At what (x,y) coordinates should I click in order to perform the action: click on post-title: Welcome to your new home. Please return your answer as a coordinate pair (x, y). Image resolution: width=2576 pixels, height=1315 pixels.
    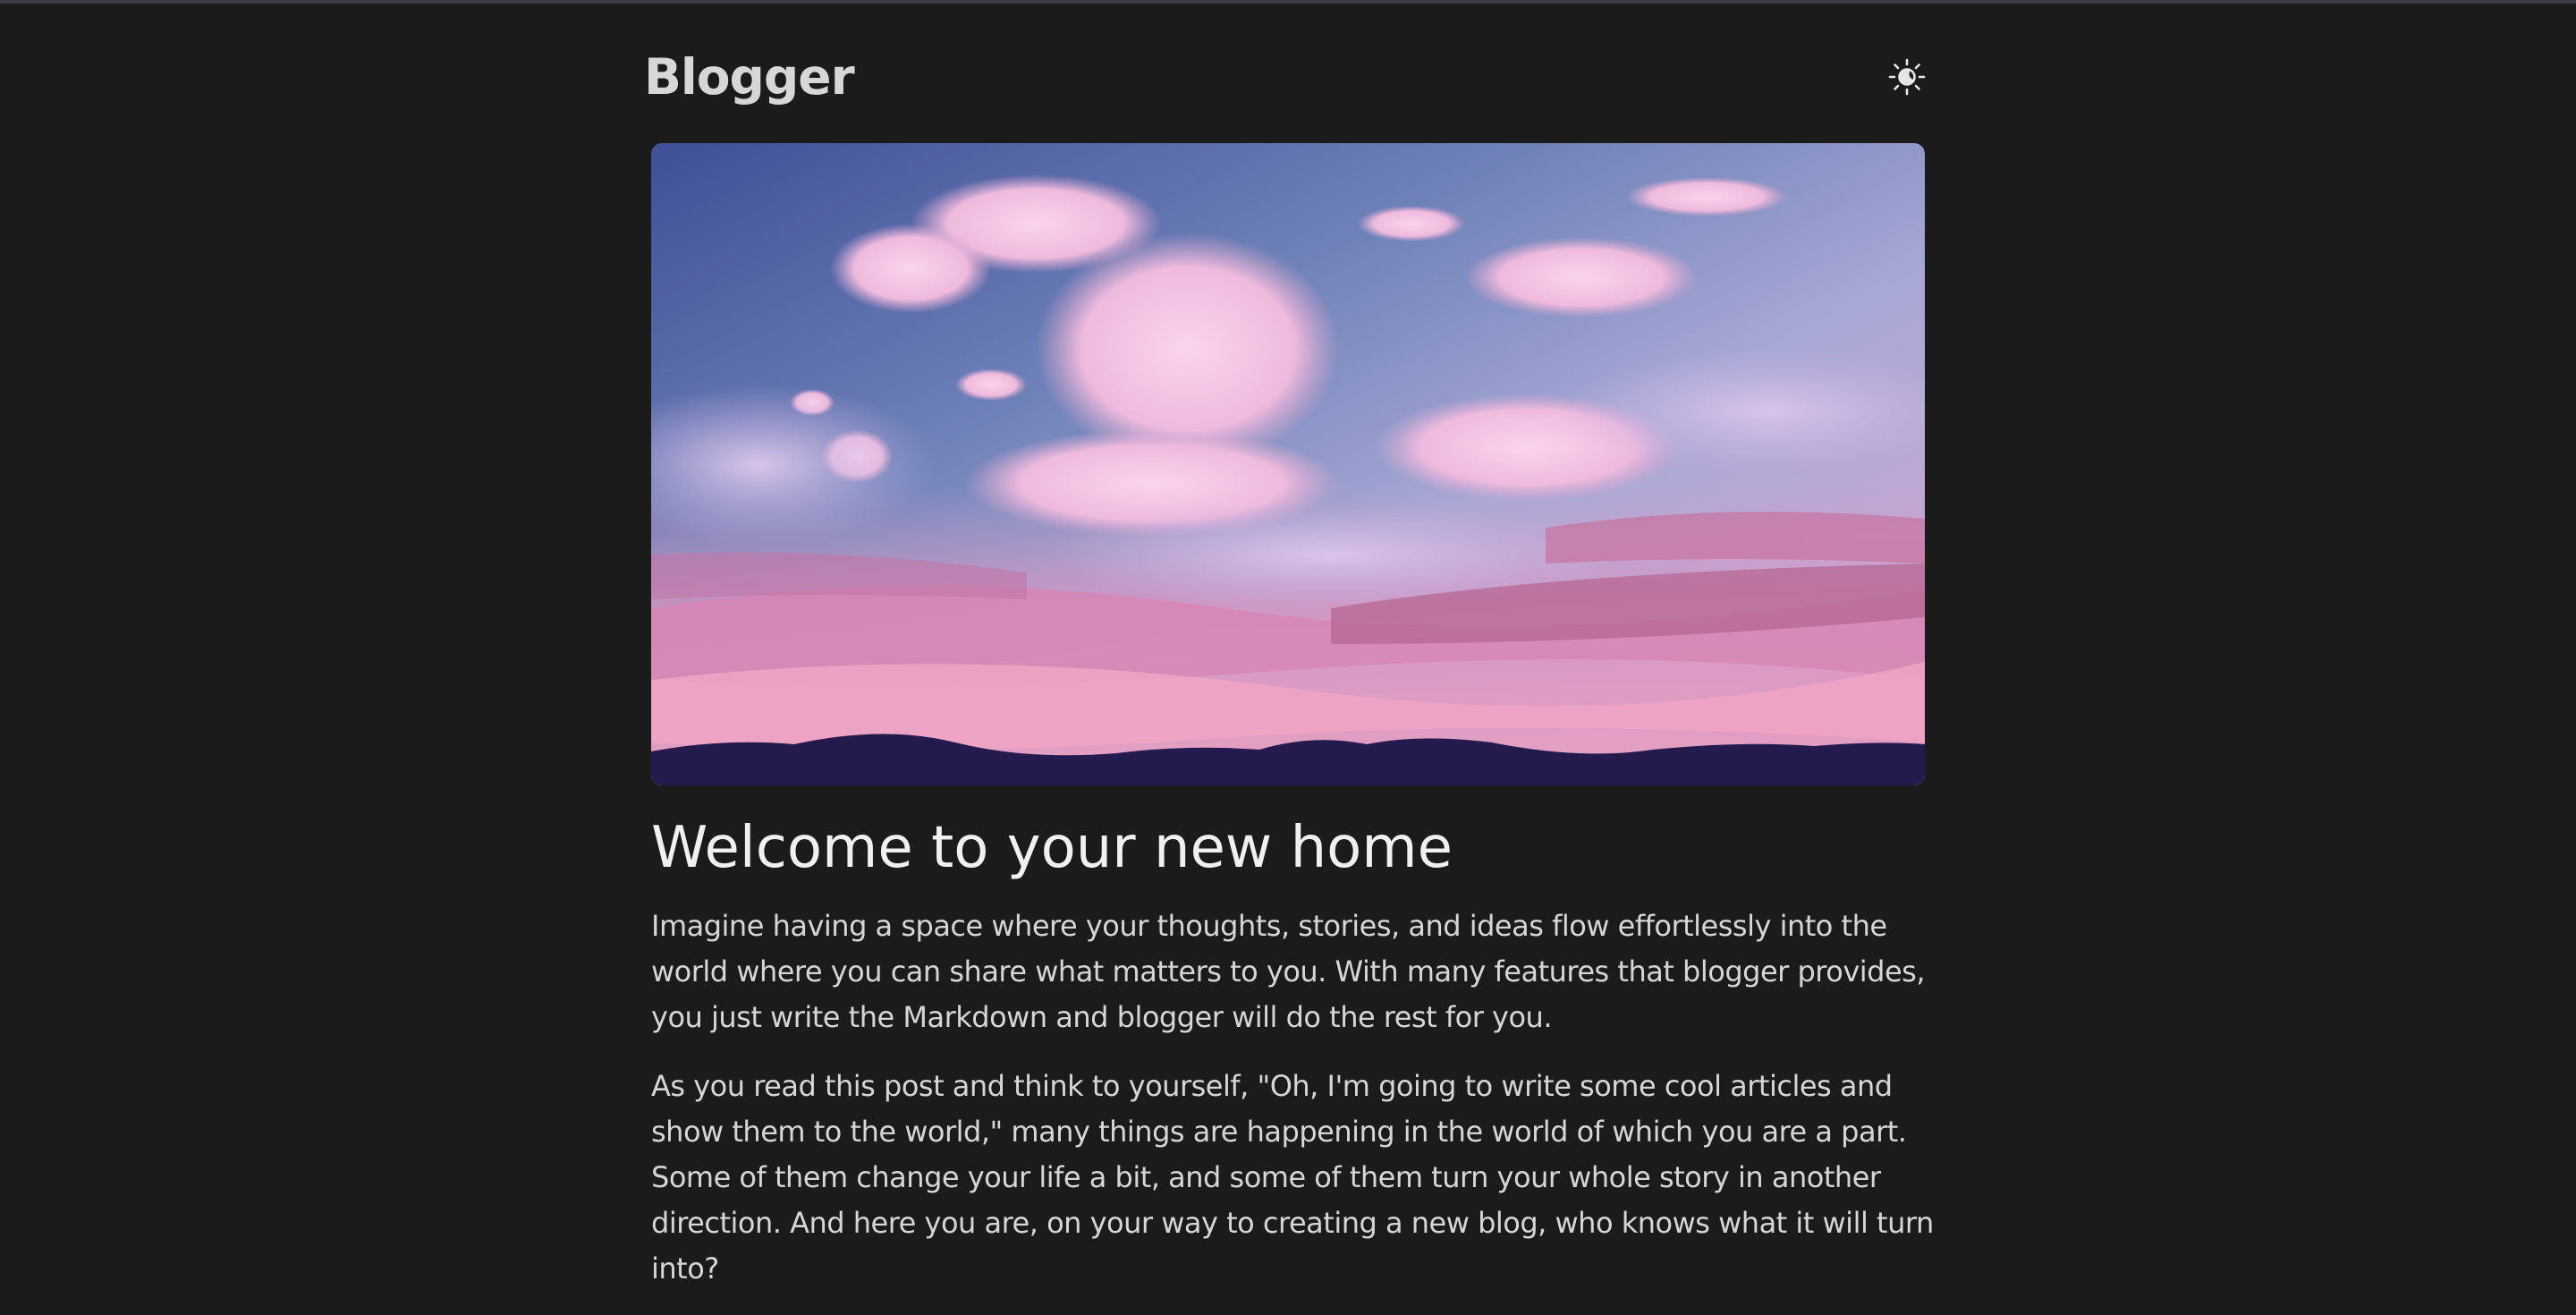
    Looking at the image, I should click on (1052, 848).